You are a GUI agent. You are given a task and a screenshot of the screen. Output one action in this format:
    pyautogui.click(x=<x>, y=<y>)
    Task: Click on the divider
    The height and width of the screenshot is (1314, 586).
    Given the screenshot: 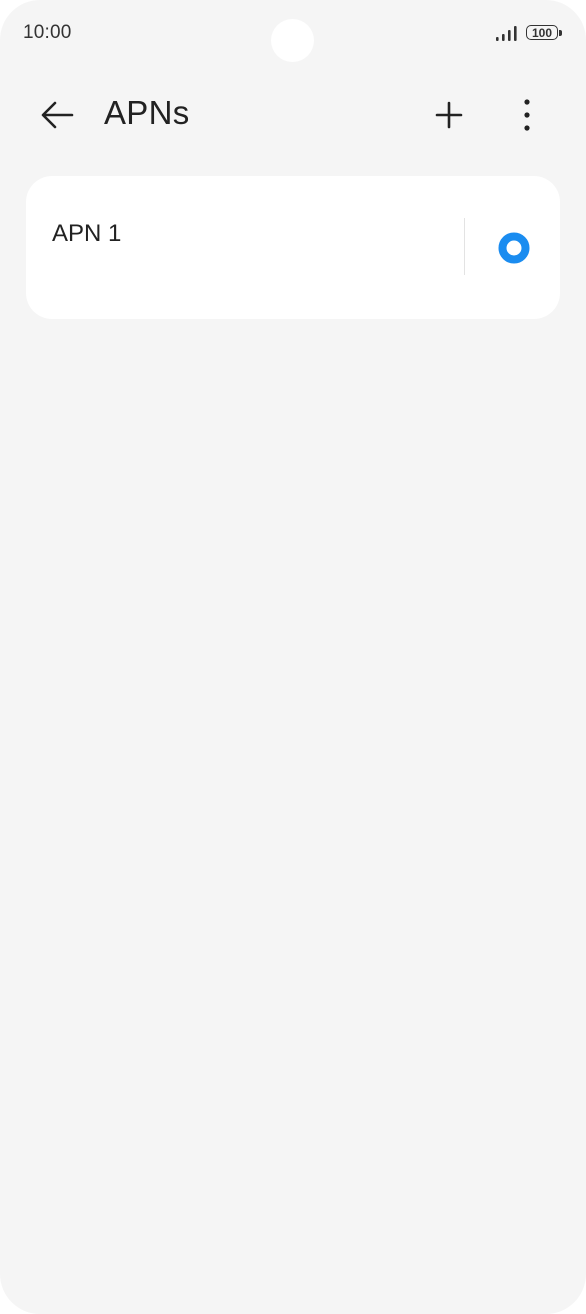 What is the action you would take?
    pyautogui.click(x=464, y=246)
    